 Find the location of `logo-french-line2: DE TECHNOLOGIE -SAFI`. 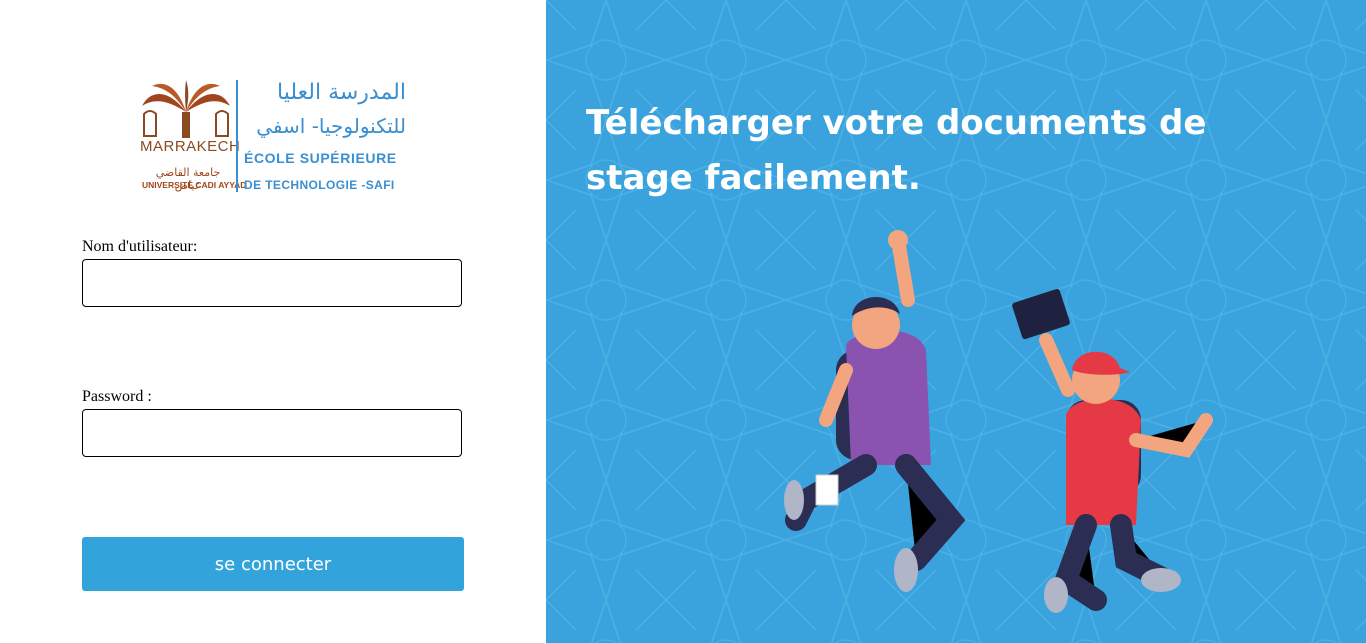

logo-french-line2: DE TECHNOLOGIE -SAFI is located at coordinates (319, 185).